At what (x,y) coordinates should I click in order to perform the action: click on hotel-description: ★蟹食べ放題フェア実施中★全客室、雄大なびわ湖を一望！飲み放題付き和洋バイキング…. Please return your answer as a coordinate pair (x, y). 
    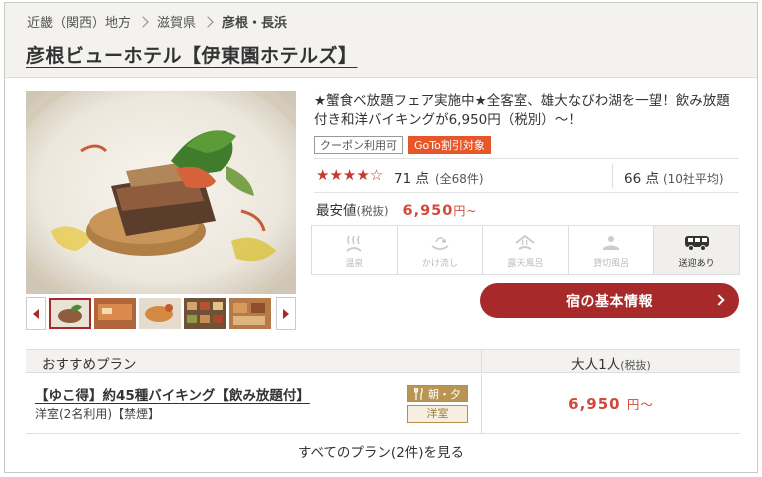
    Looking at the image, I should click on (522, 110).